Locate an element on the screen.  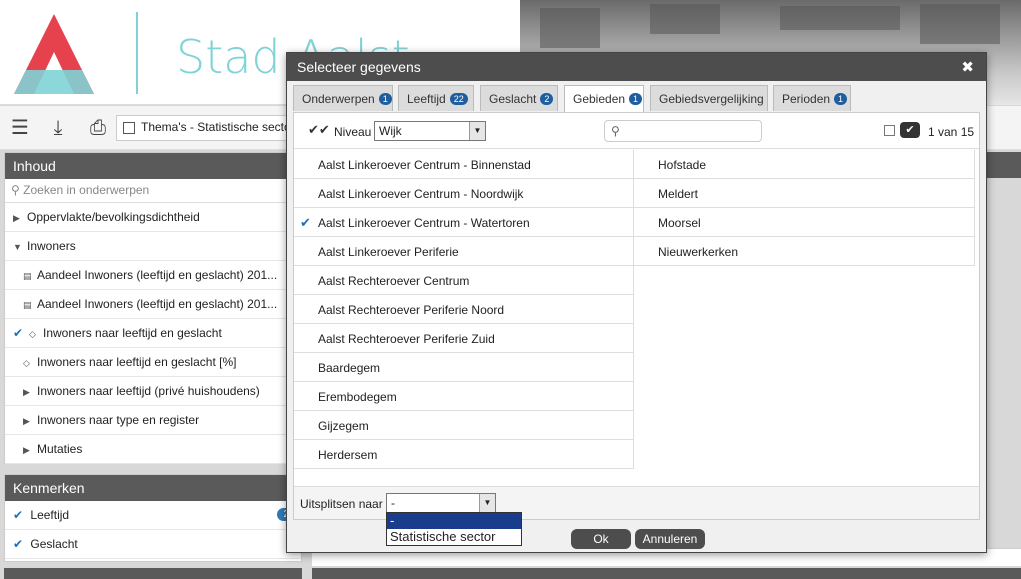
selected-toggle-icon: ✔ is located at coordinates (910, 130).